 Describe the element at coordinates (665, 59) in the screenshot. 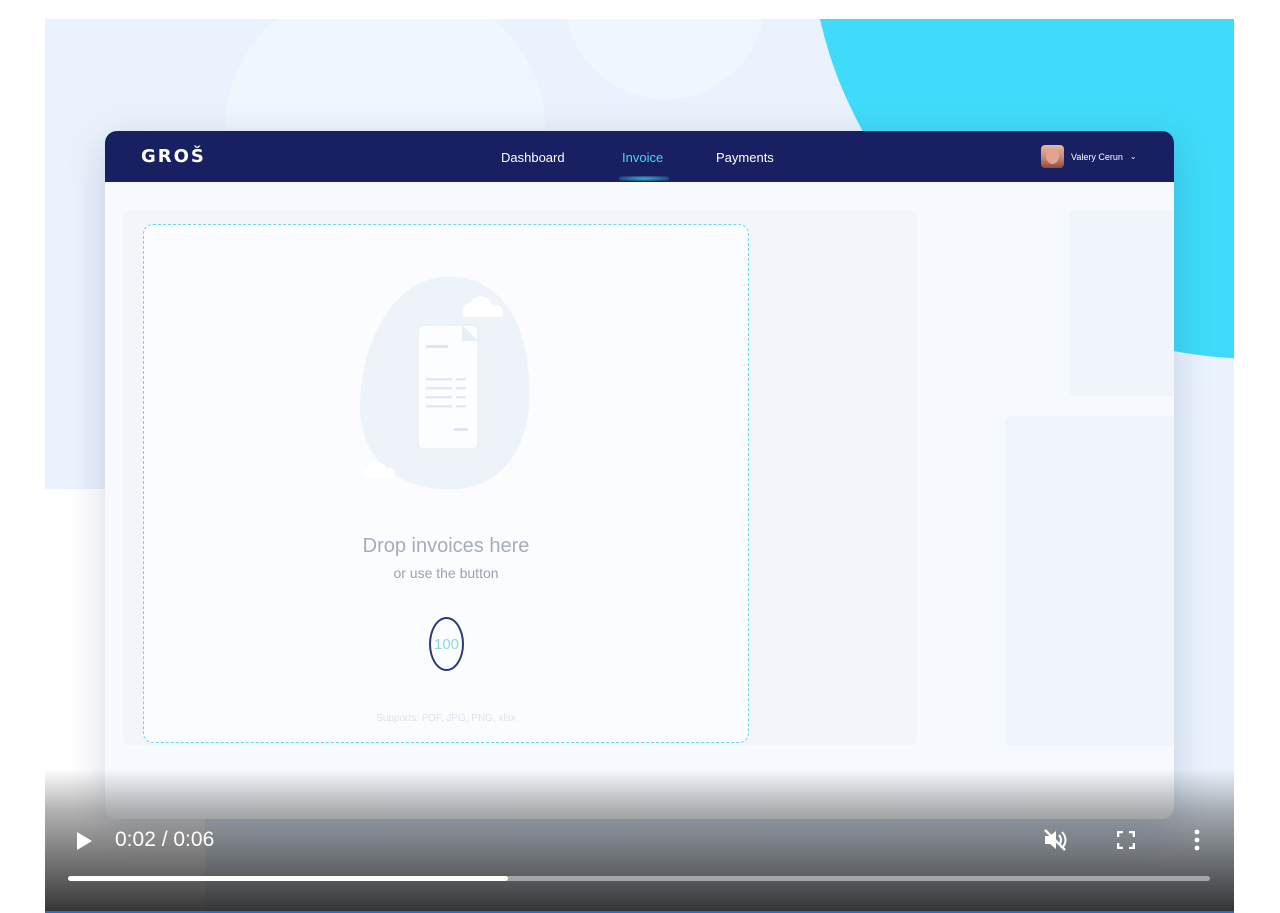

I see `background-circle` at that location.